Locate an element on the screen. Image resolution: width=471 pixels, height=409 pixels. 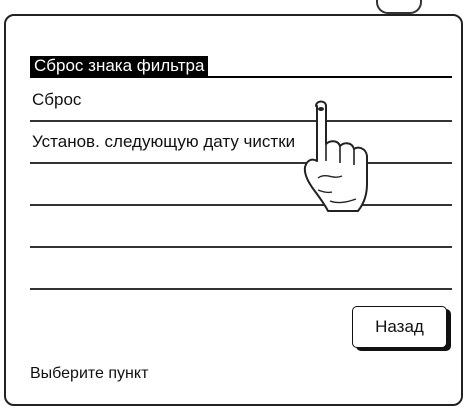
menu-item-reset-label: Сброс is located at coordinates (57, 99).